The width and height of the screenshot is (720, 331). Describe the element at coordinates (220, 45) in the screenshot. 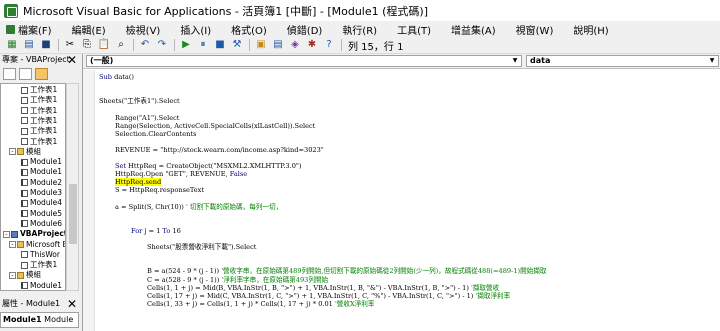

I see `reset-icon: ■` at that location.